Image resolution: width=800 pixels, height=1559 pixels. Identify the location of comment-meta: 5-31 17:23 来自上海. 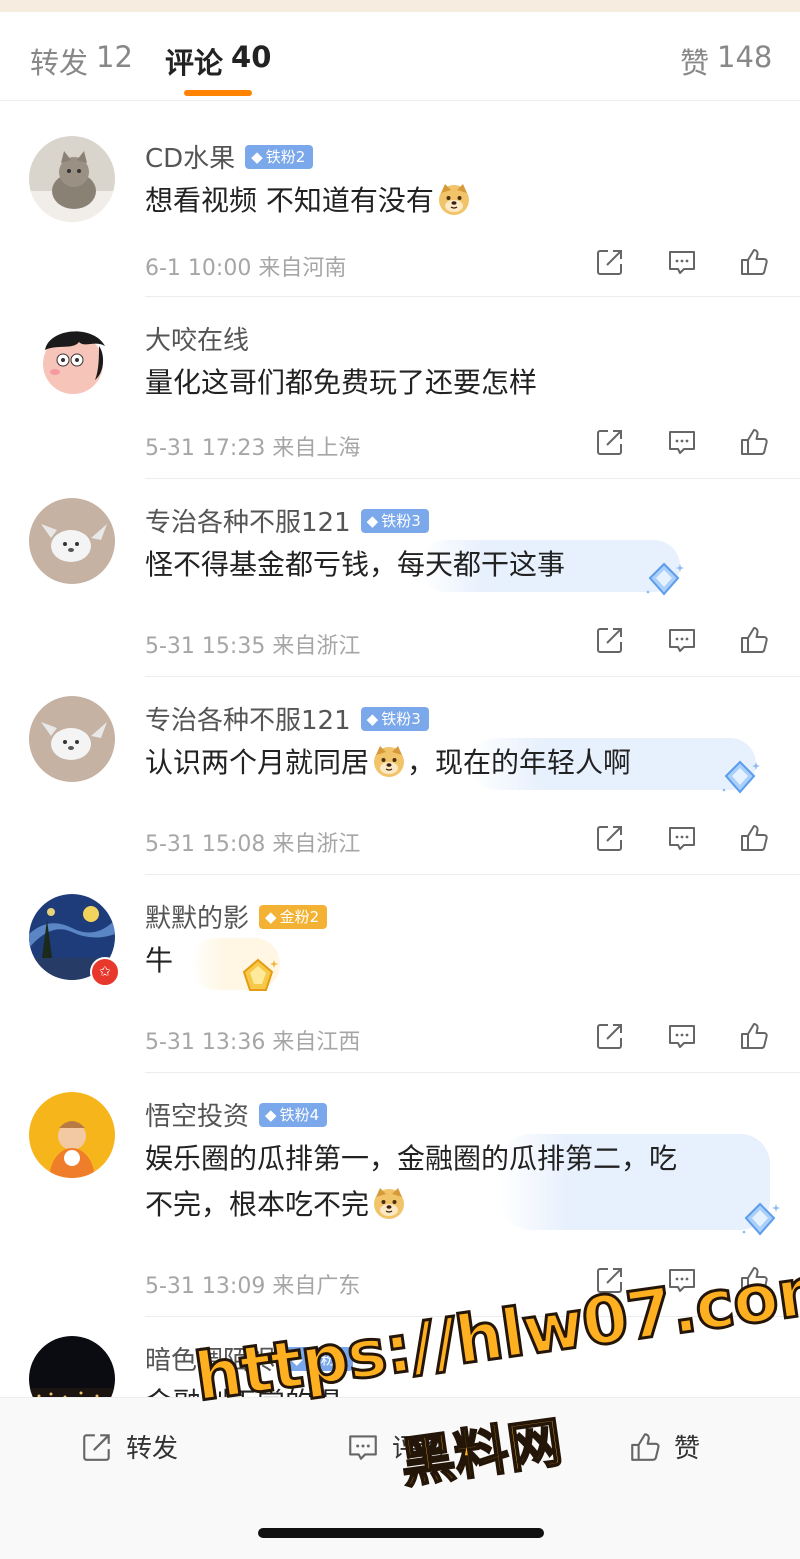
(252, 446).